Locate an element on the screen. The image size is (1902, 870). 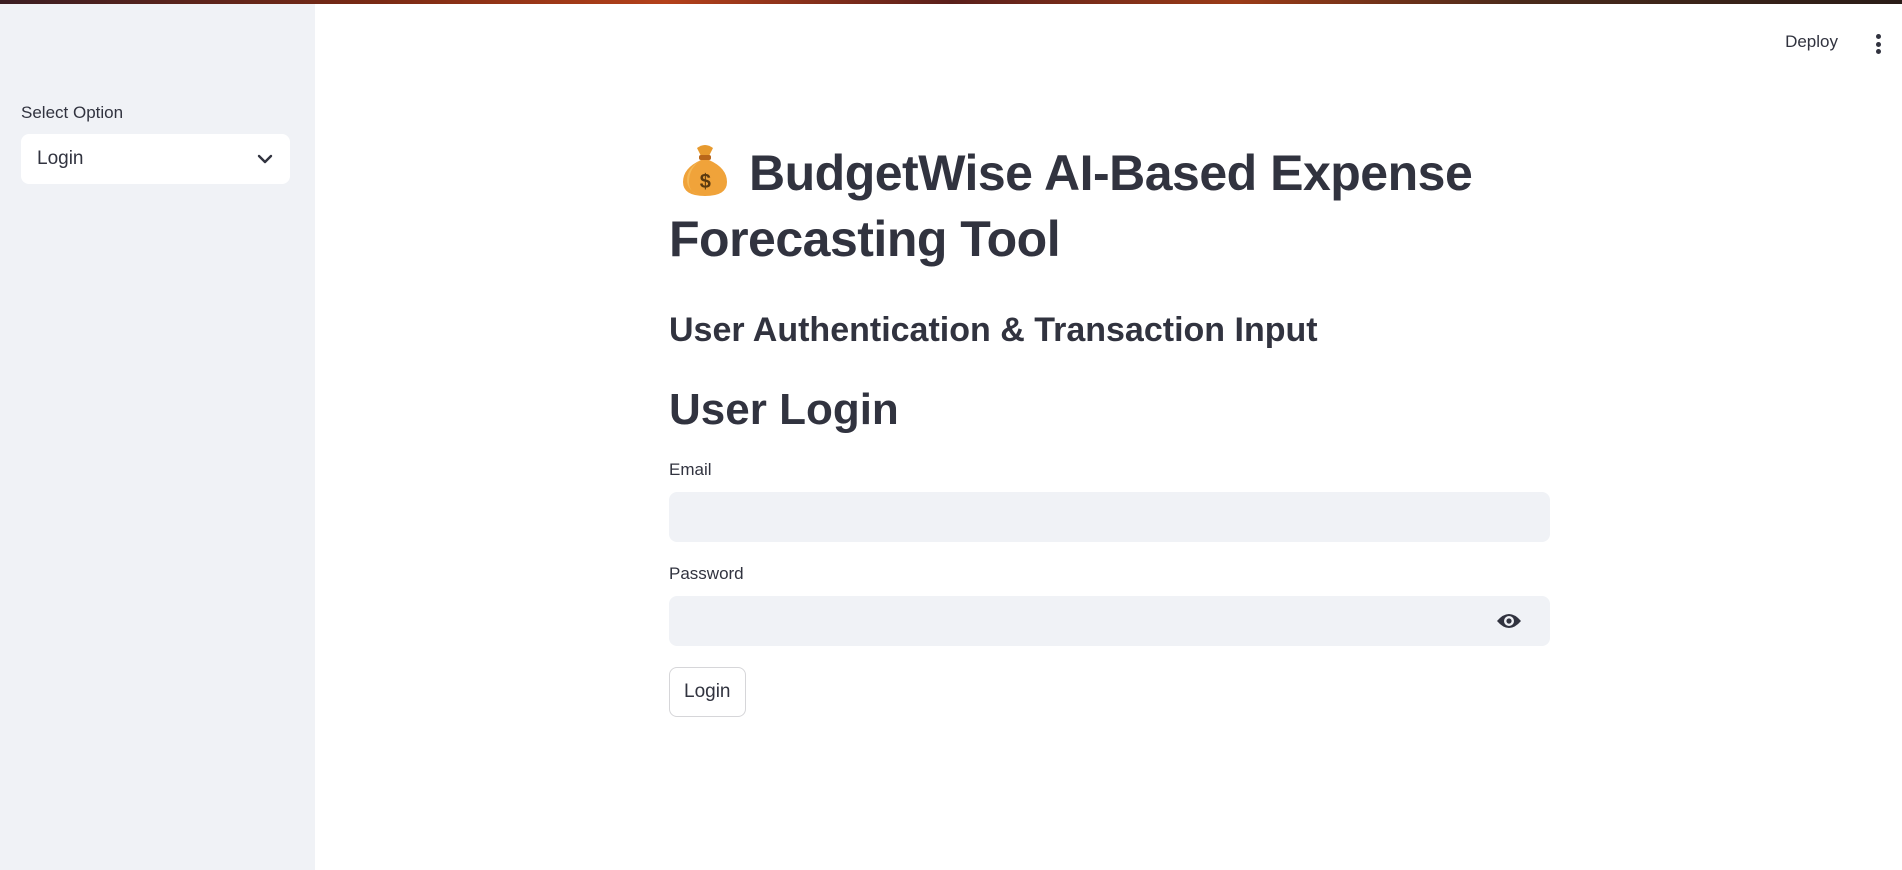
select-option-value: Login is located at coordinates (60, 158).